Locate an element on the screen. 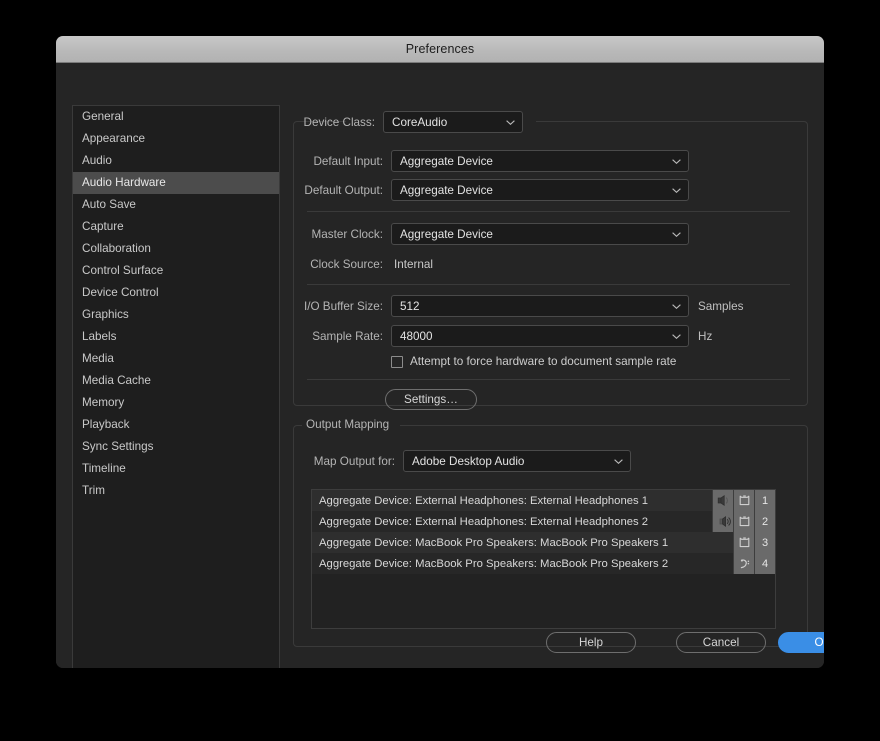 This screenshot has height=741, width=880. sidebar-item-media: Media is located at coordinates (176, 359).